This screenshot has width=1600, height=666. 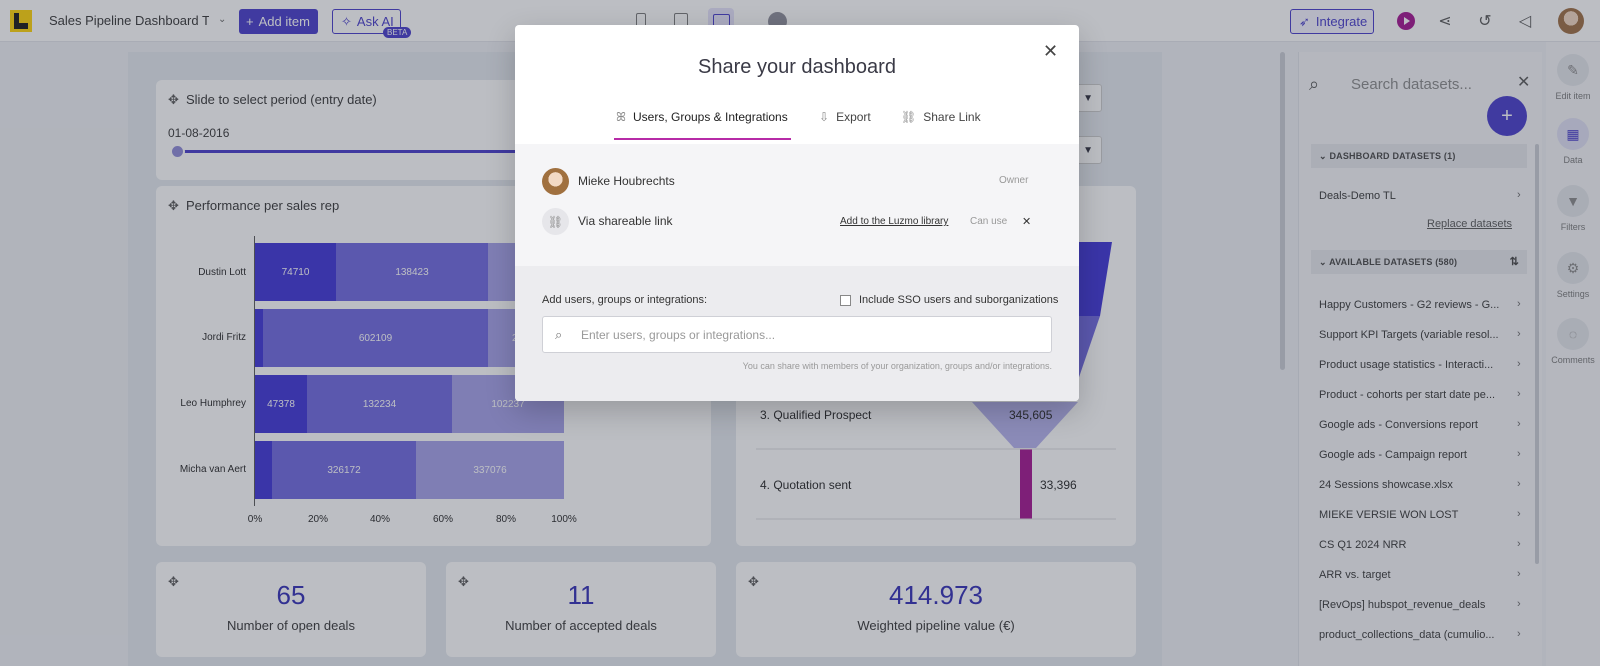 I want to click on tab-share-link: ⛓ Share Link, so click(x=941, y=125).